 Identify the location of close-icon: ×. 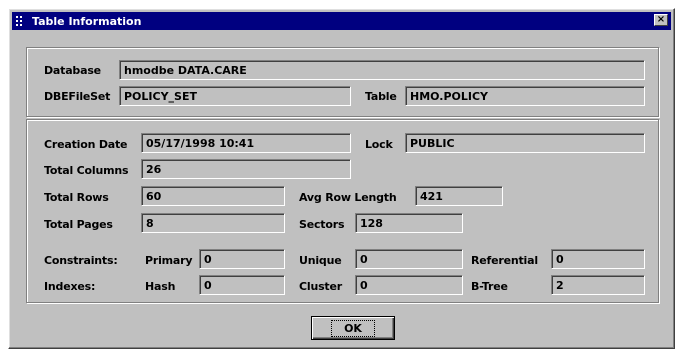
(661, 20).